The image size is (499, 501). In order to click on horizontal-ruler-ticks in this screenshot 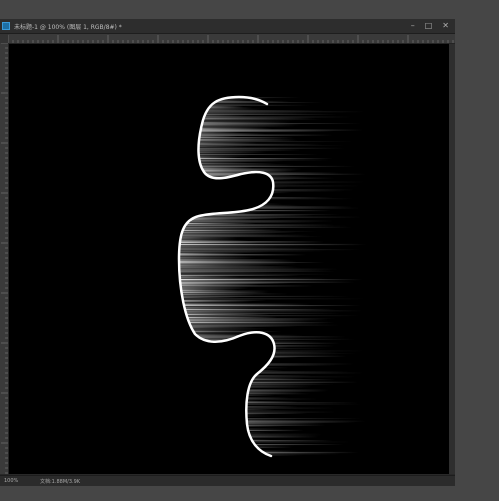, I will do `click(231, 39)`.